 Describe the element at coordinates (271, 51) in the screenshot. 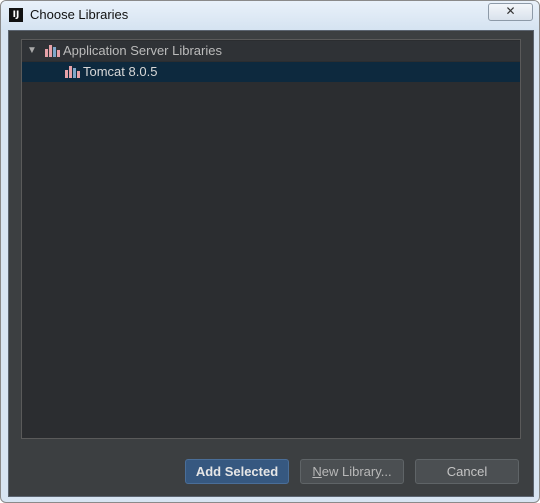

I see `tree-node-application-server-libraries: ▼ Application Server Libraries` at that location.